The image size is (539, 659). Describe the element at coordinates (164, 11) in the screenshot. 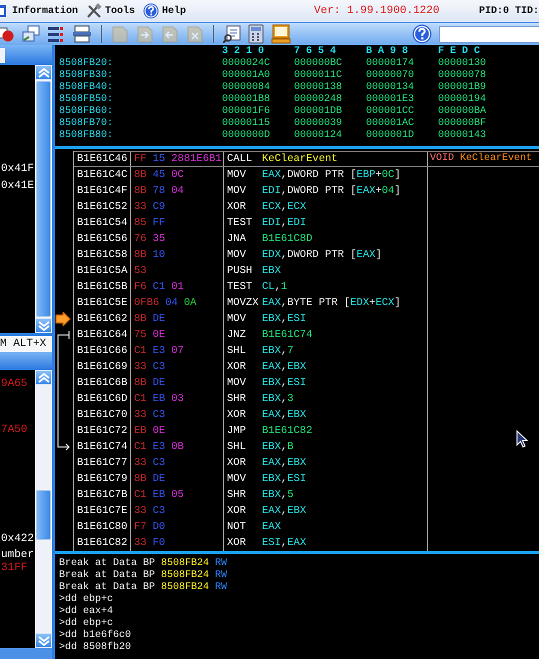

I see `menu-item: Help` at that location.